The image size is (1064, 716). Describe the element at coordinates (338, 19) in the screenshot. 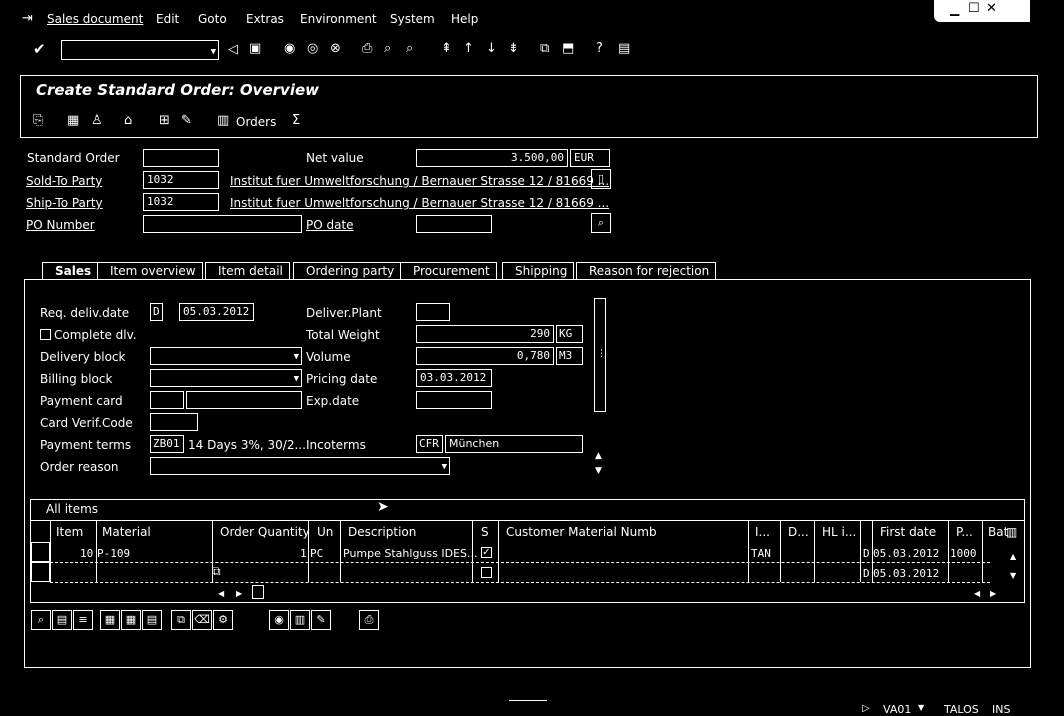

I see `menu-environment: Environment` at that location.